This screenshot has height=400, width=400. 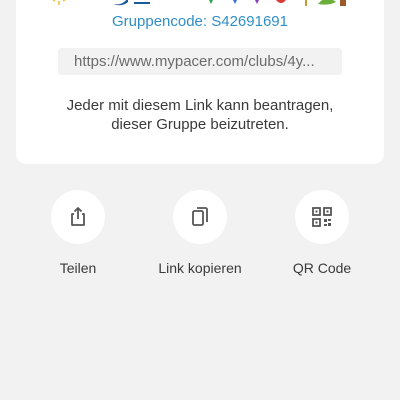 I want to click on qr-code-button, so click(x=322, y=217).